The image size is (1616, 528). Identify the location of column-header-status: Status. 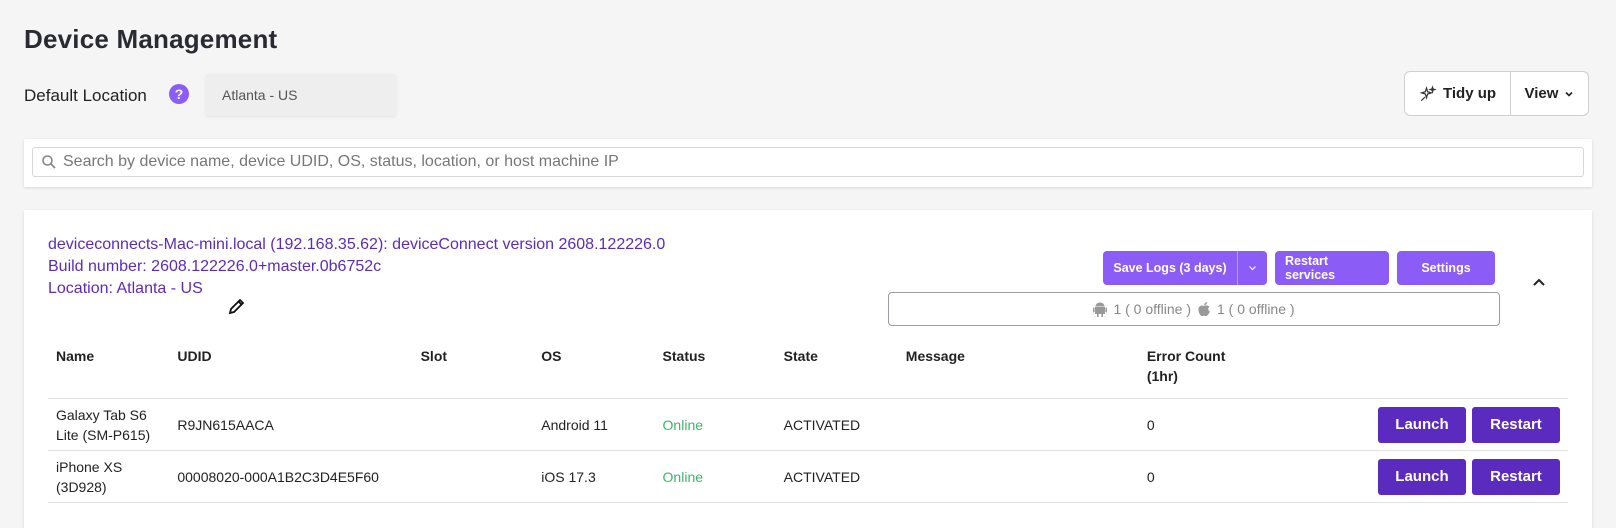
(715, 369).